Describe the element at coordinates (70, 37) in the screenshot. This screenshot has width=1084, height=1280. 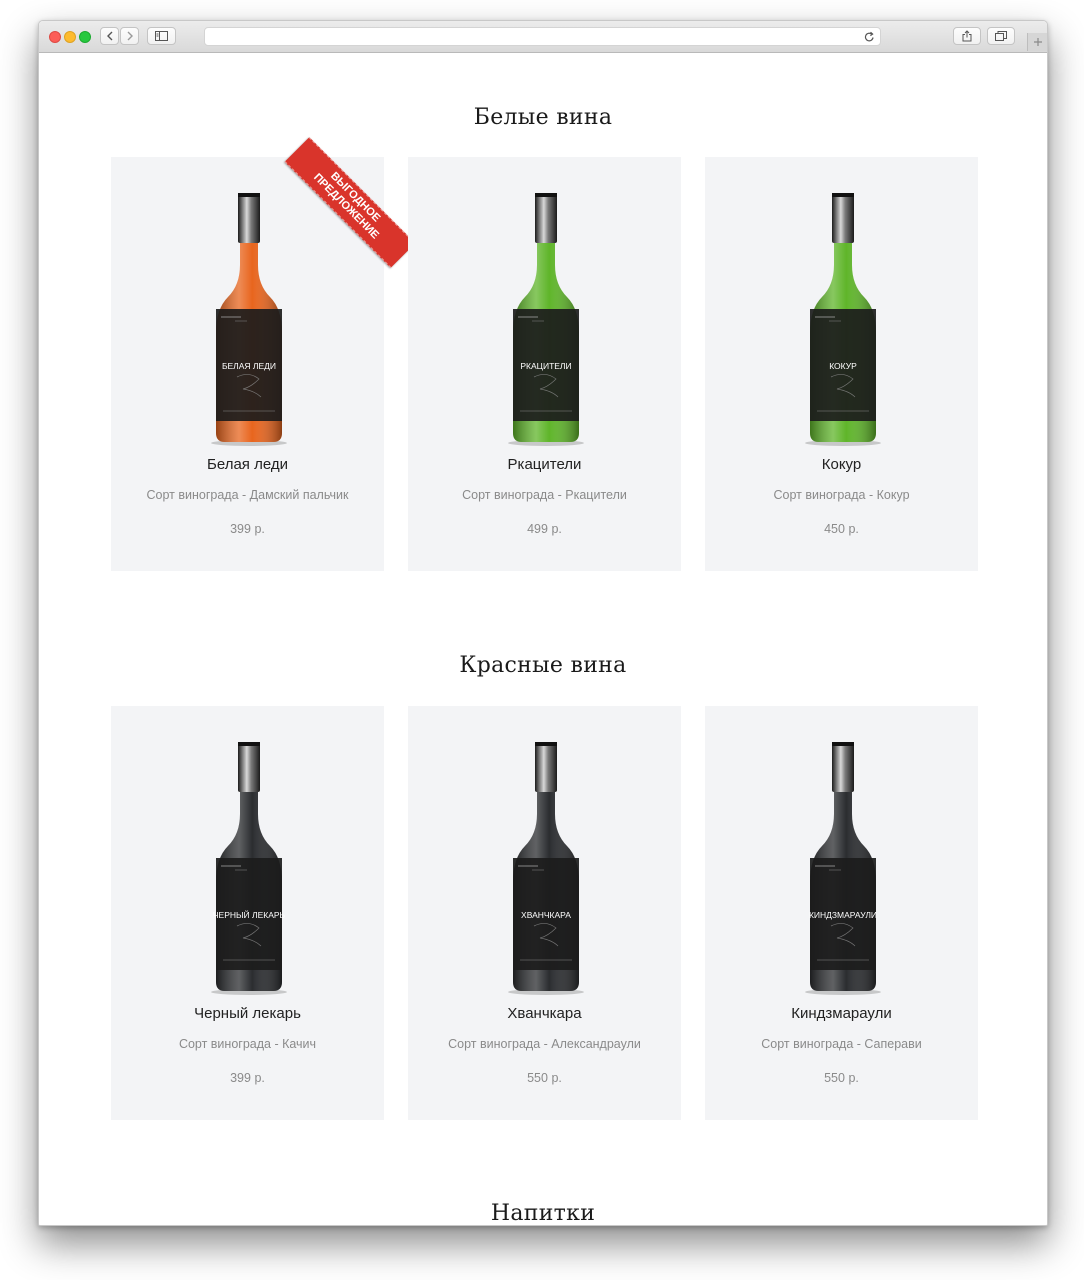
I see `minimize-window-button` at that location.